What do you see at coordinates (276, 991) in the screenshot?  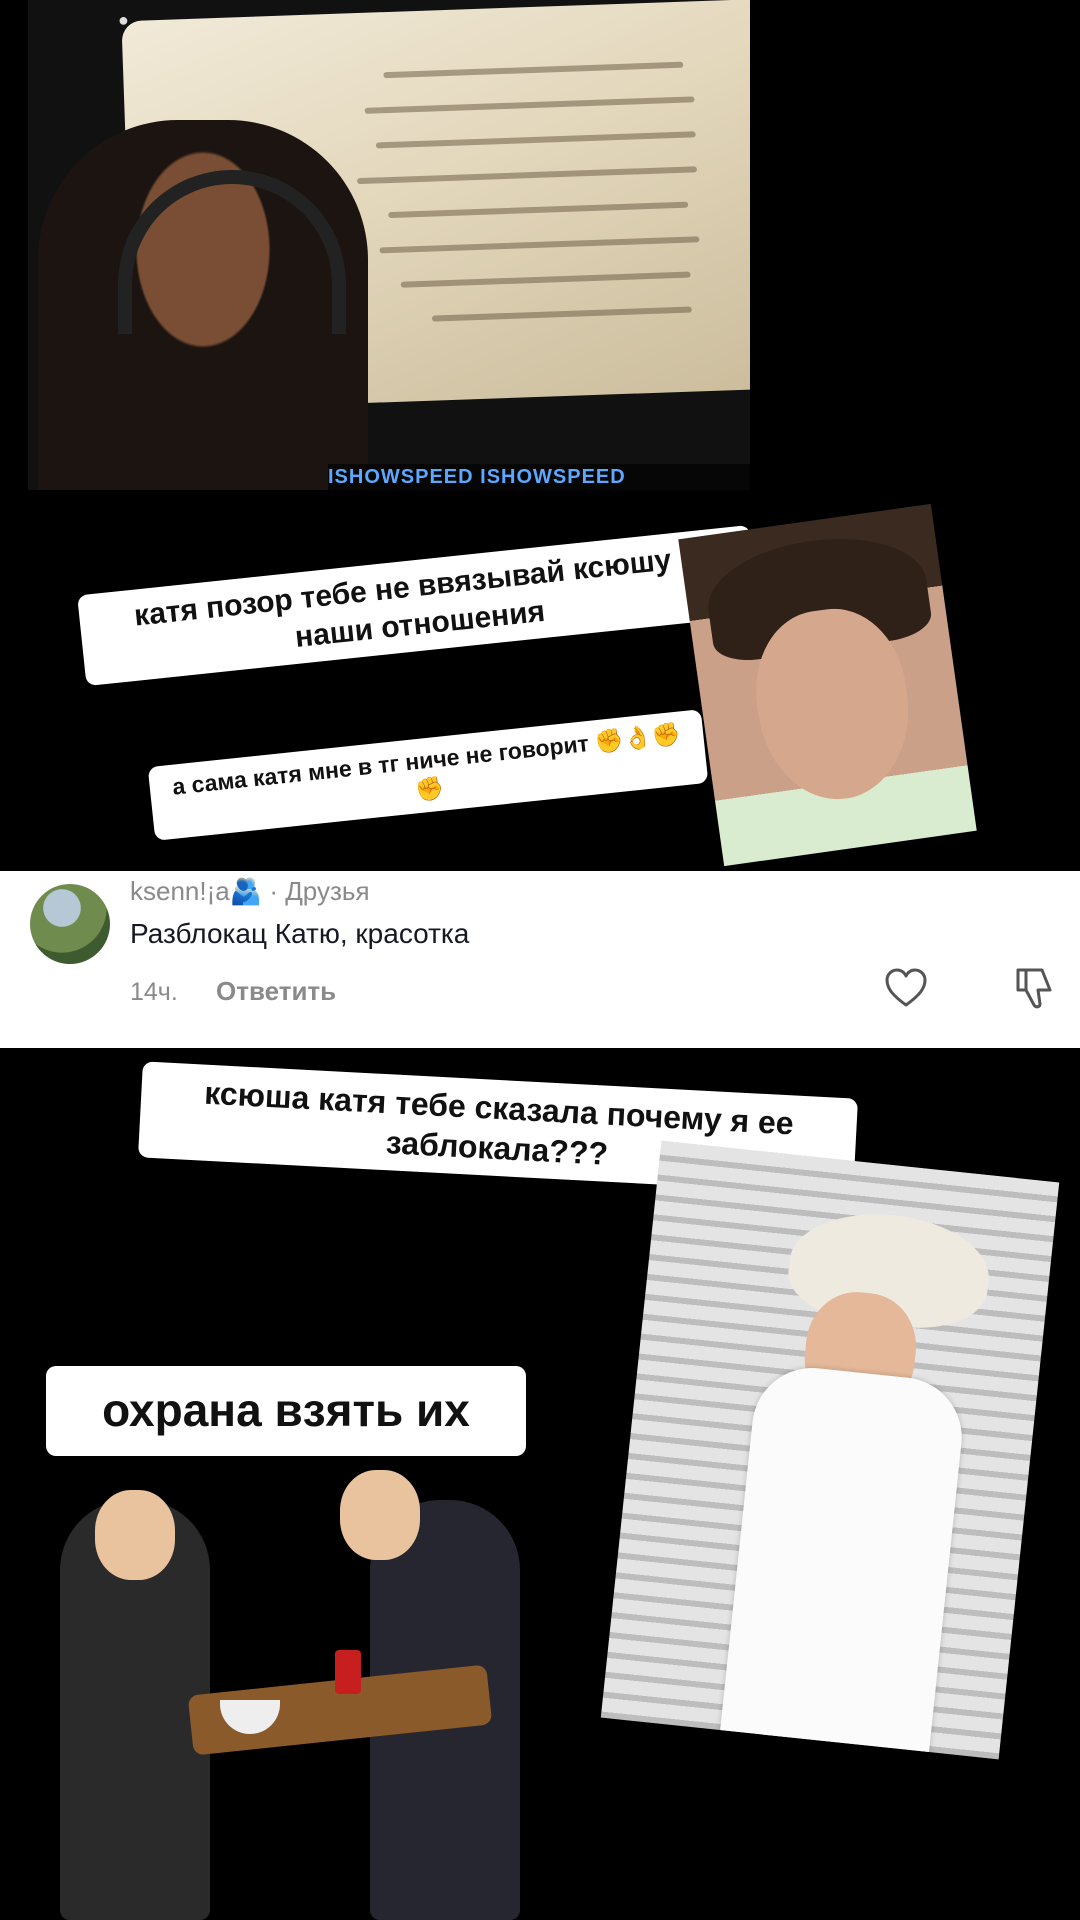 I see `reply-button: Ответить` at bounding box center [276, 991].